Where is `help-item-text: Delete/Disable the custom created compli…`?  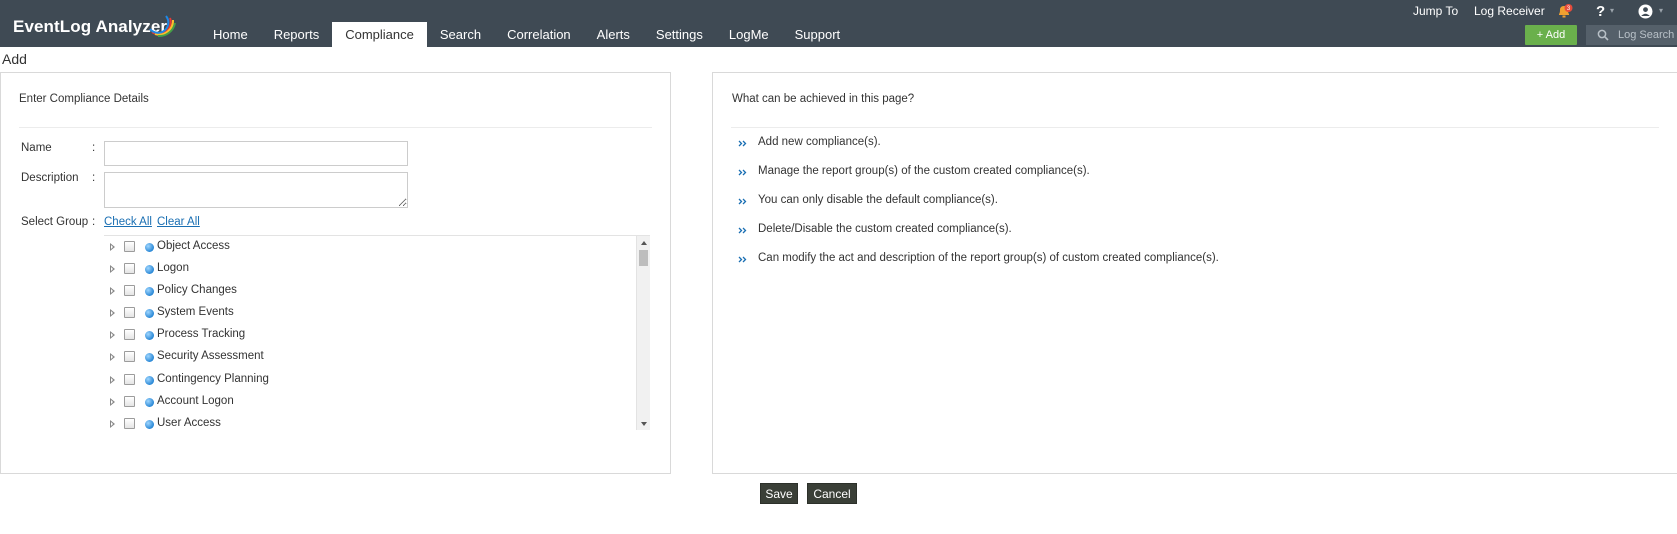 help-item-text: Delete/Disable the custom created compli… is located at coordinates (885, 229).